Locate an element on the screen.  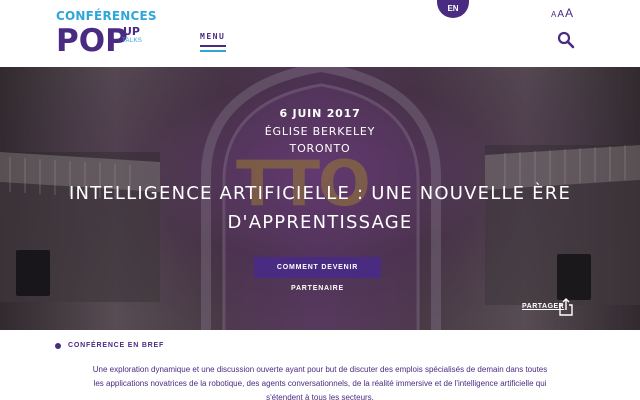
share-button: PARTAGER is located at coordinates (548, 308).